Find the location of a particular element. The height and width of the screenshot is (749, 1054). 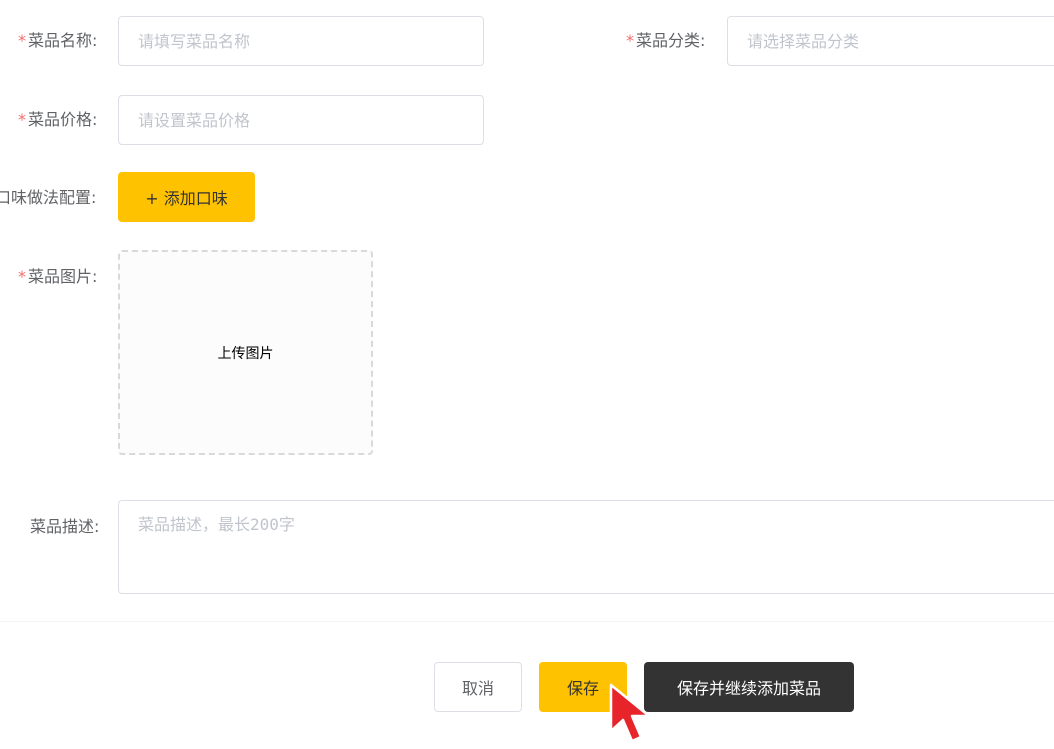

save-button: 保存 is located at coordinates (583, 687).